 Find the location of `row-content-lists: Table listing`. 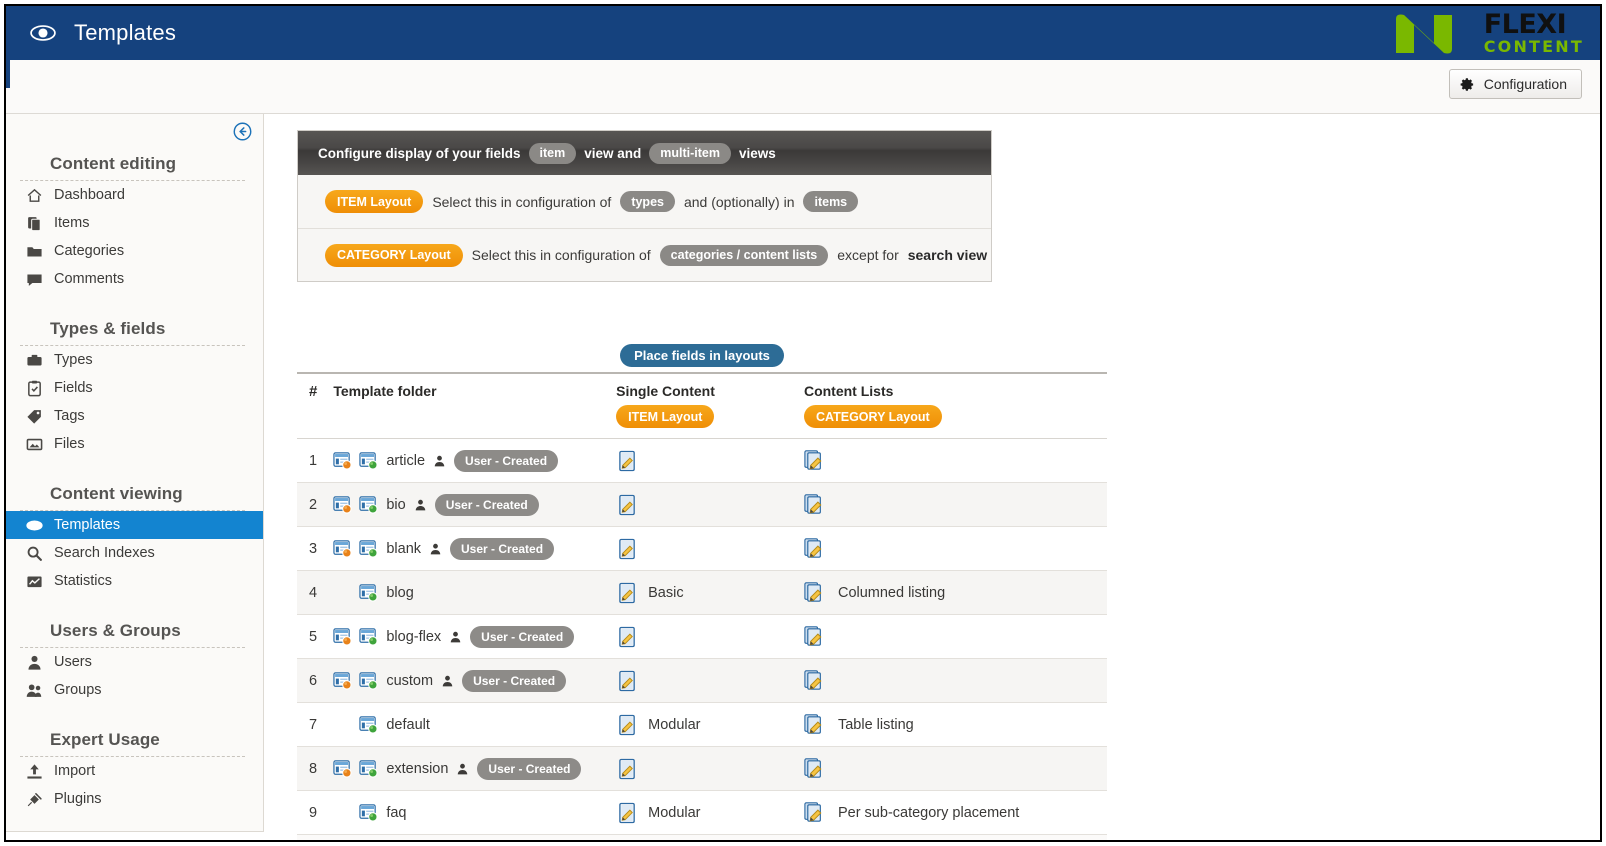

row-content-lists: Table listing is located at coordinates (955, 724).